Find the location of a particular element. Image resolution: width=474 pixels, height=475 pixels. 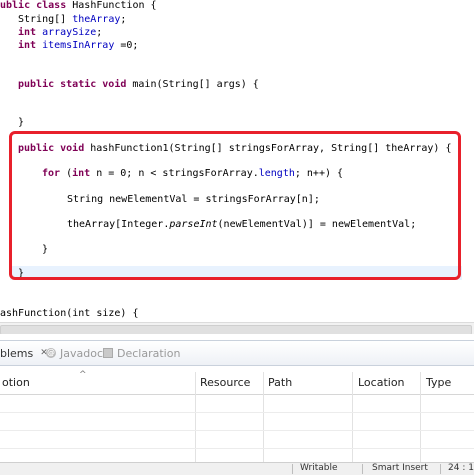

table-header: ^ otion Resource Path Location Type is located at coordinates (237, 382).